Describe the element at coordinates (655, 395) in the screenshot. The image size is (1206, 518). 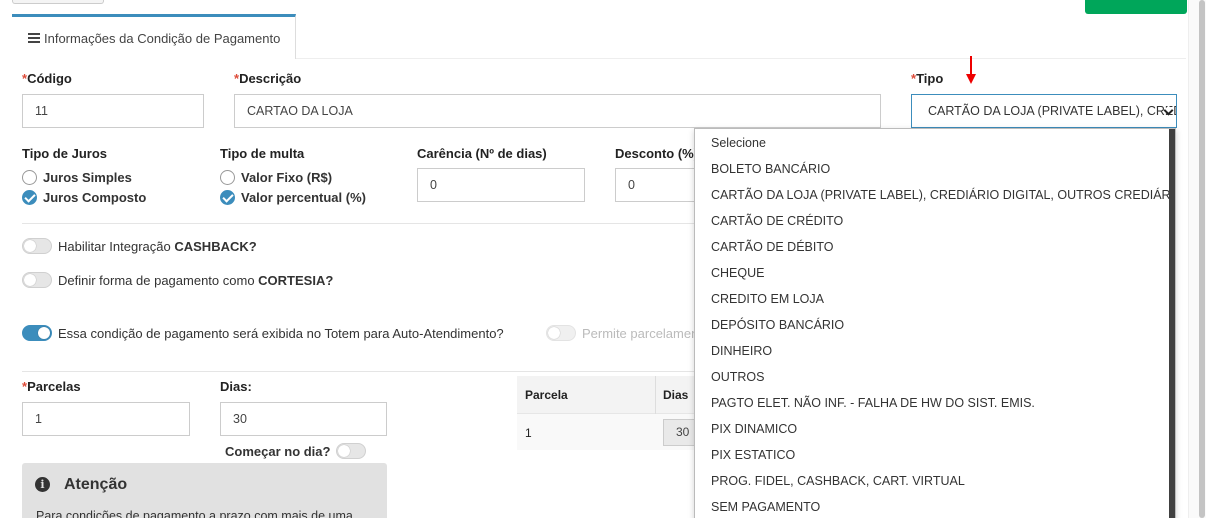
I see `table-column-divider` at that location.